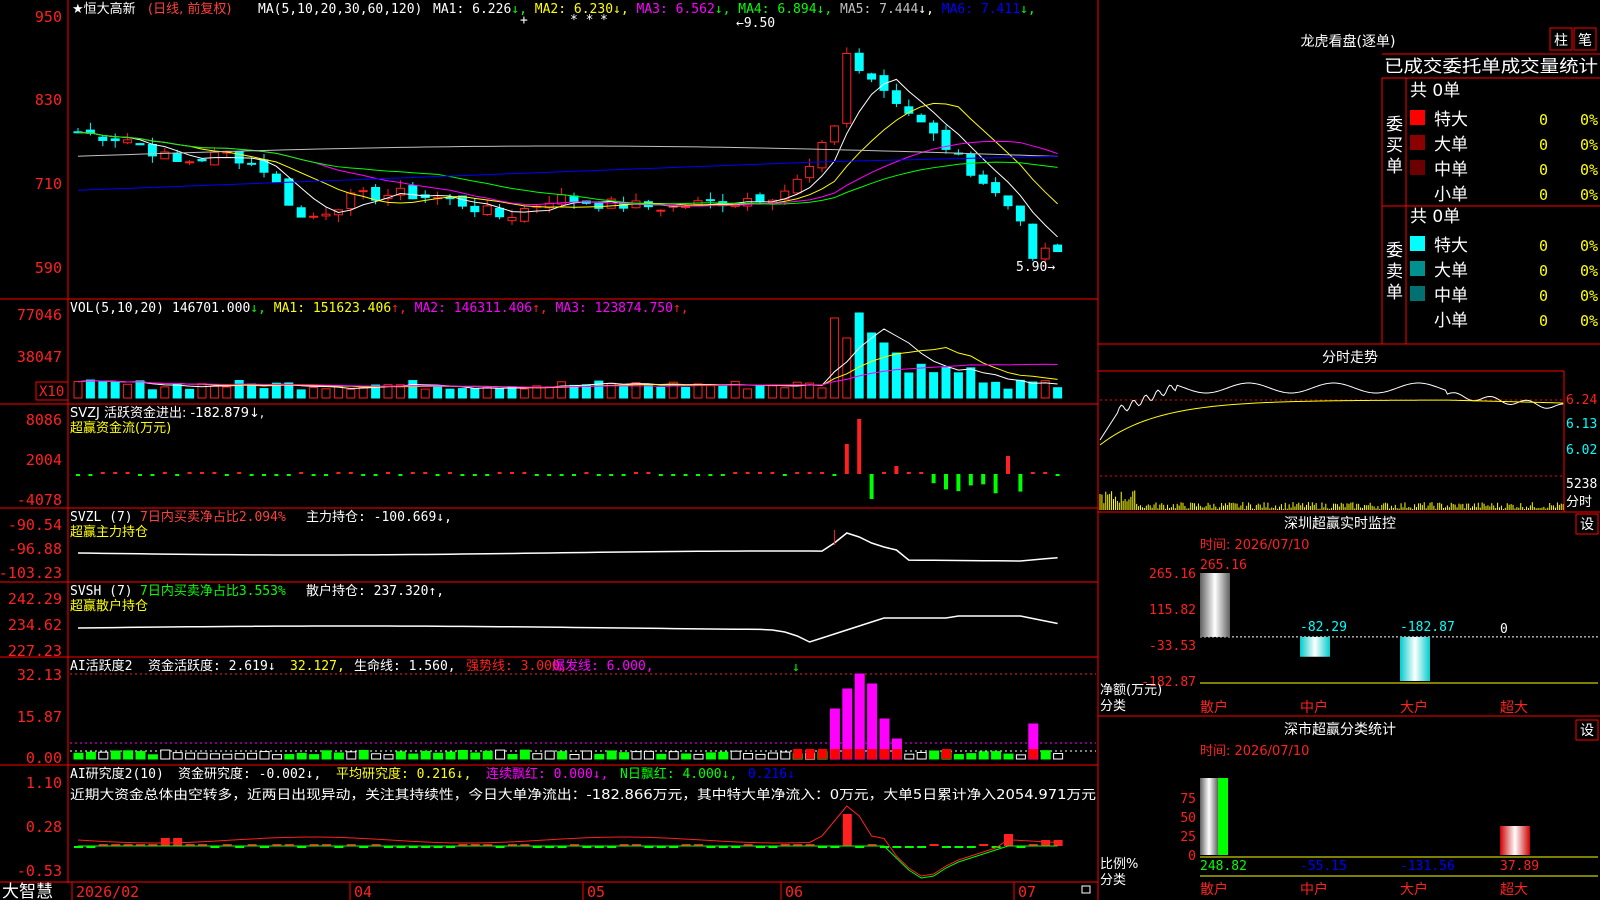  What do you see at coordinates (1188, 799) in the screenshot?
I see `svg-text: 75` at bounding box center [1188, 799].